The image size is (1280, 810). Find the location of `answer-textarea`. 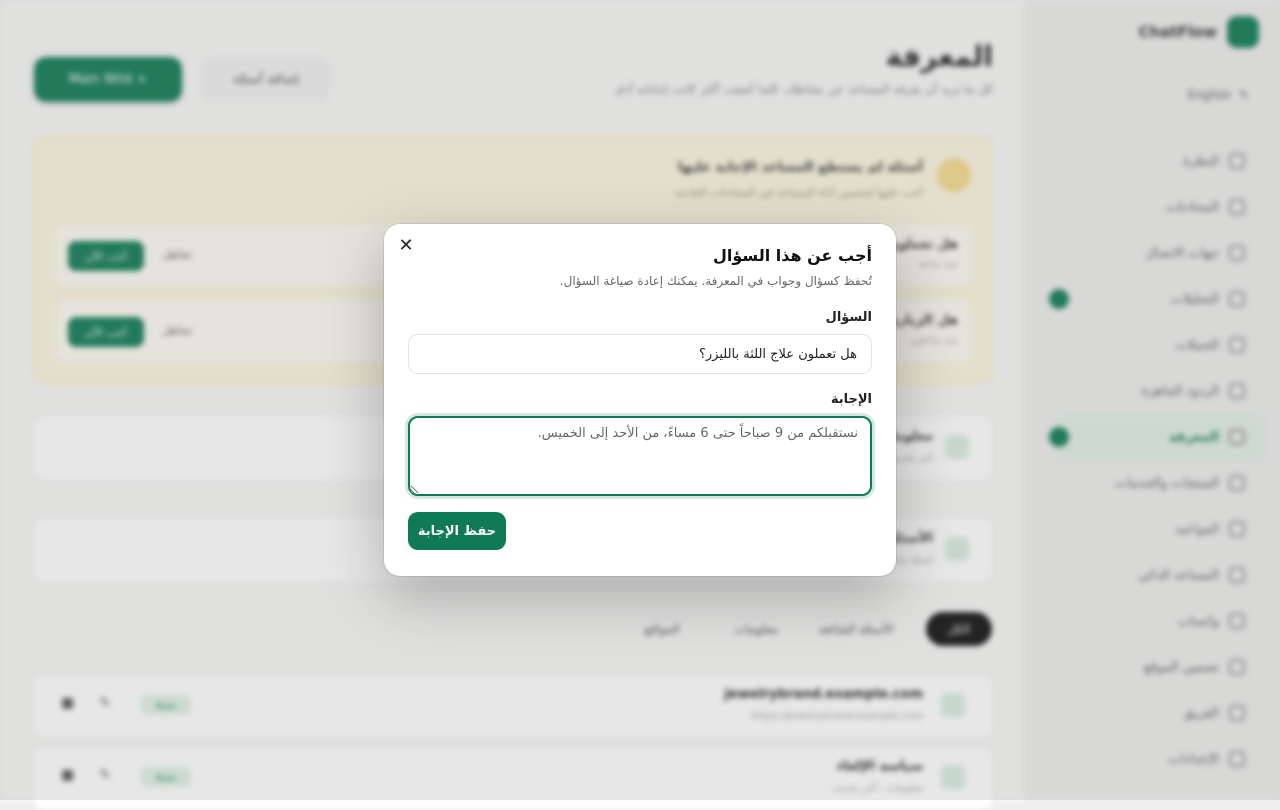

answer-textarea is located at coordinates (640, 456).